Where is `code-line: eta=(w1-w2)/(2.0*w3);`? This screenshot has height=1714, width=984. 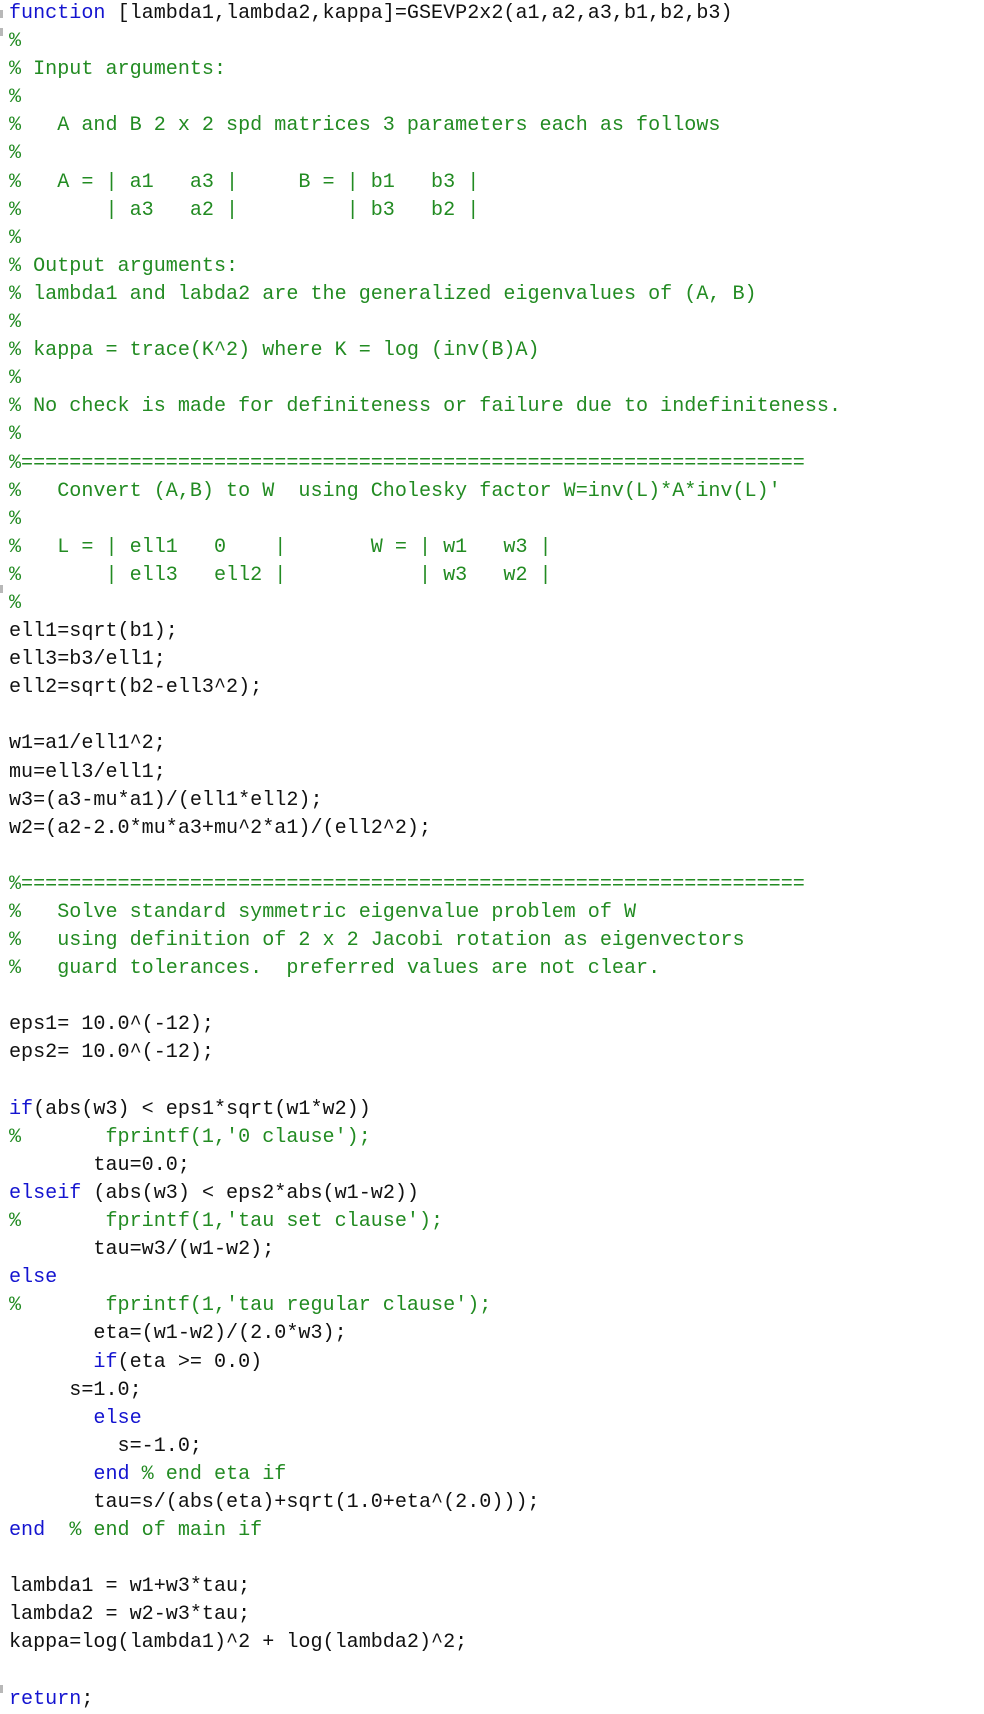
code-line: eta=(w1-w2)/(2.0*w3); is located at coordinates (425, 1334).